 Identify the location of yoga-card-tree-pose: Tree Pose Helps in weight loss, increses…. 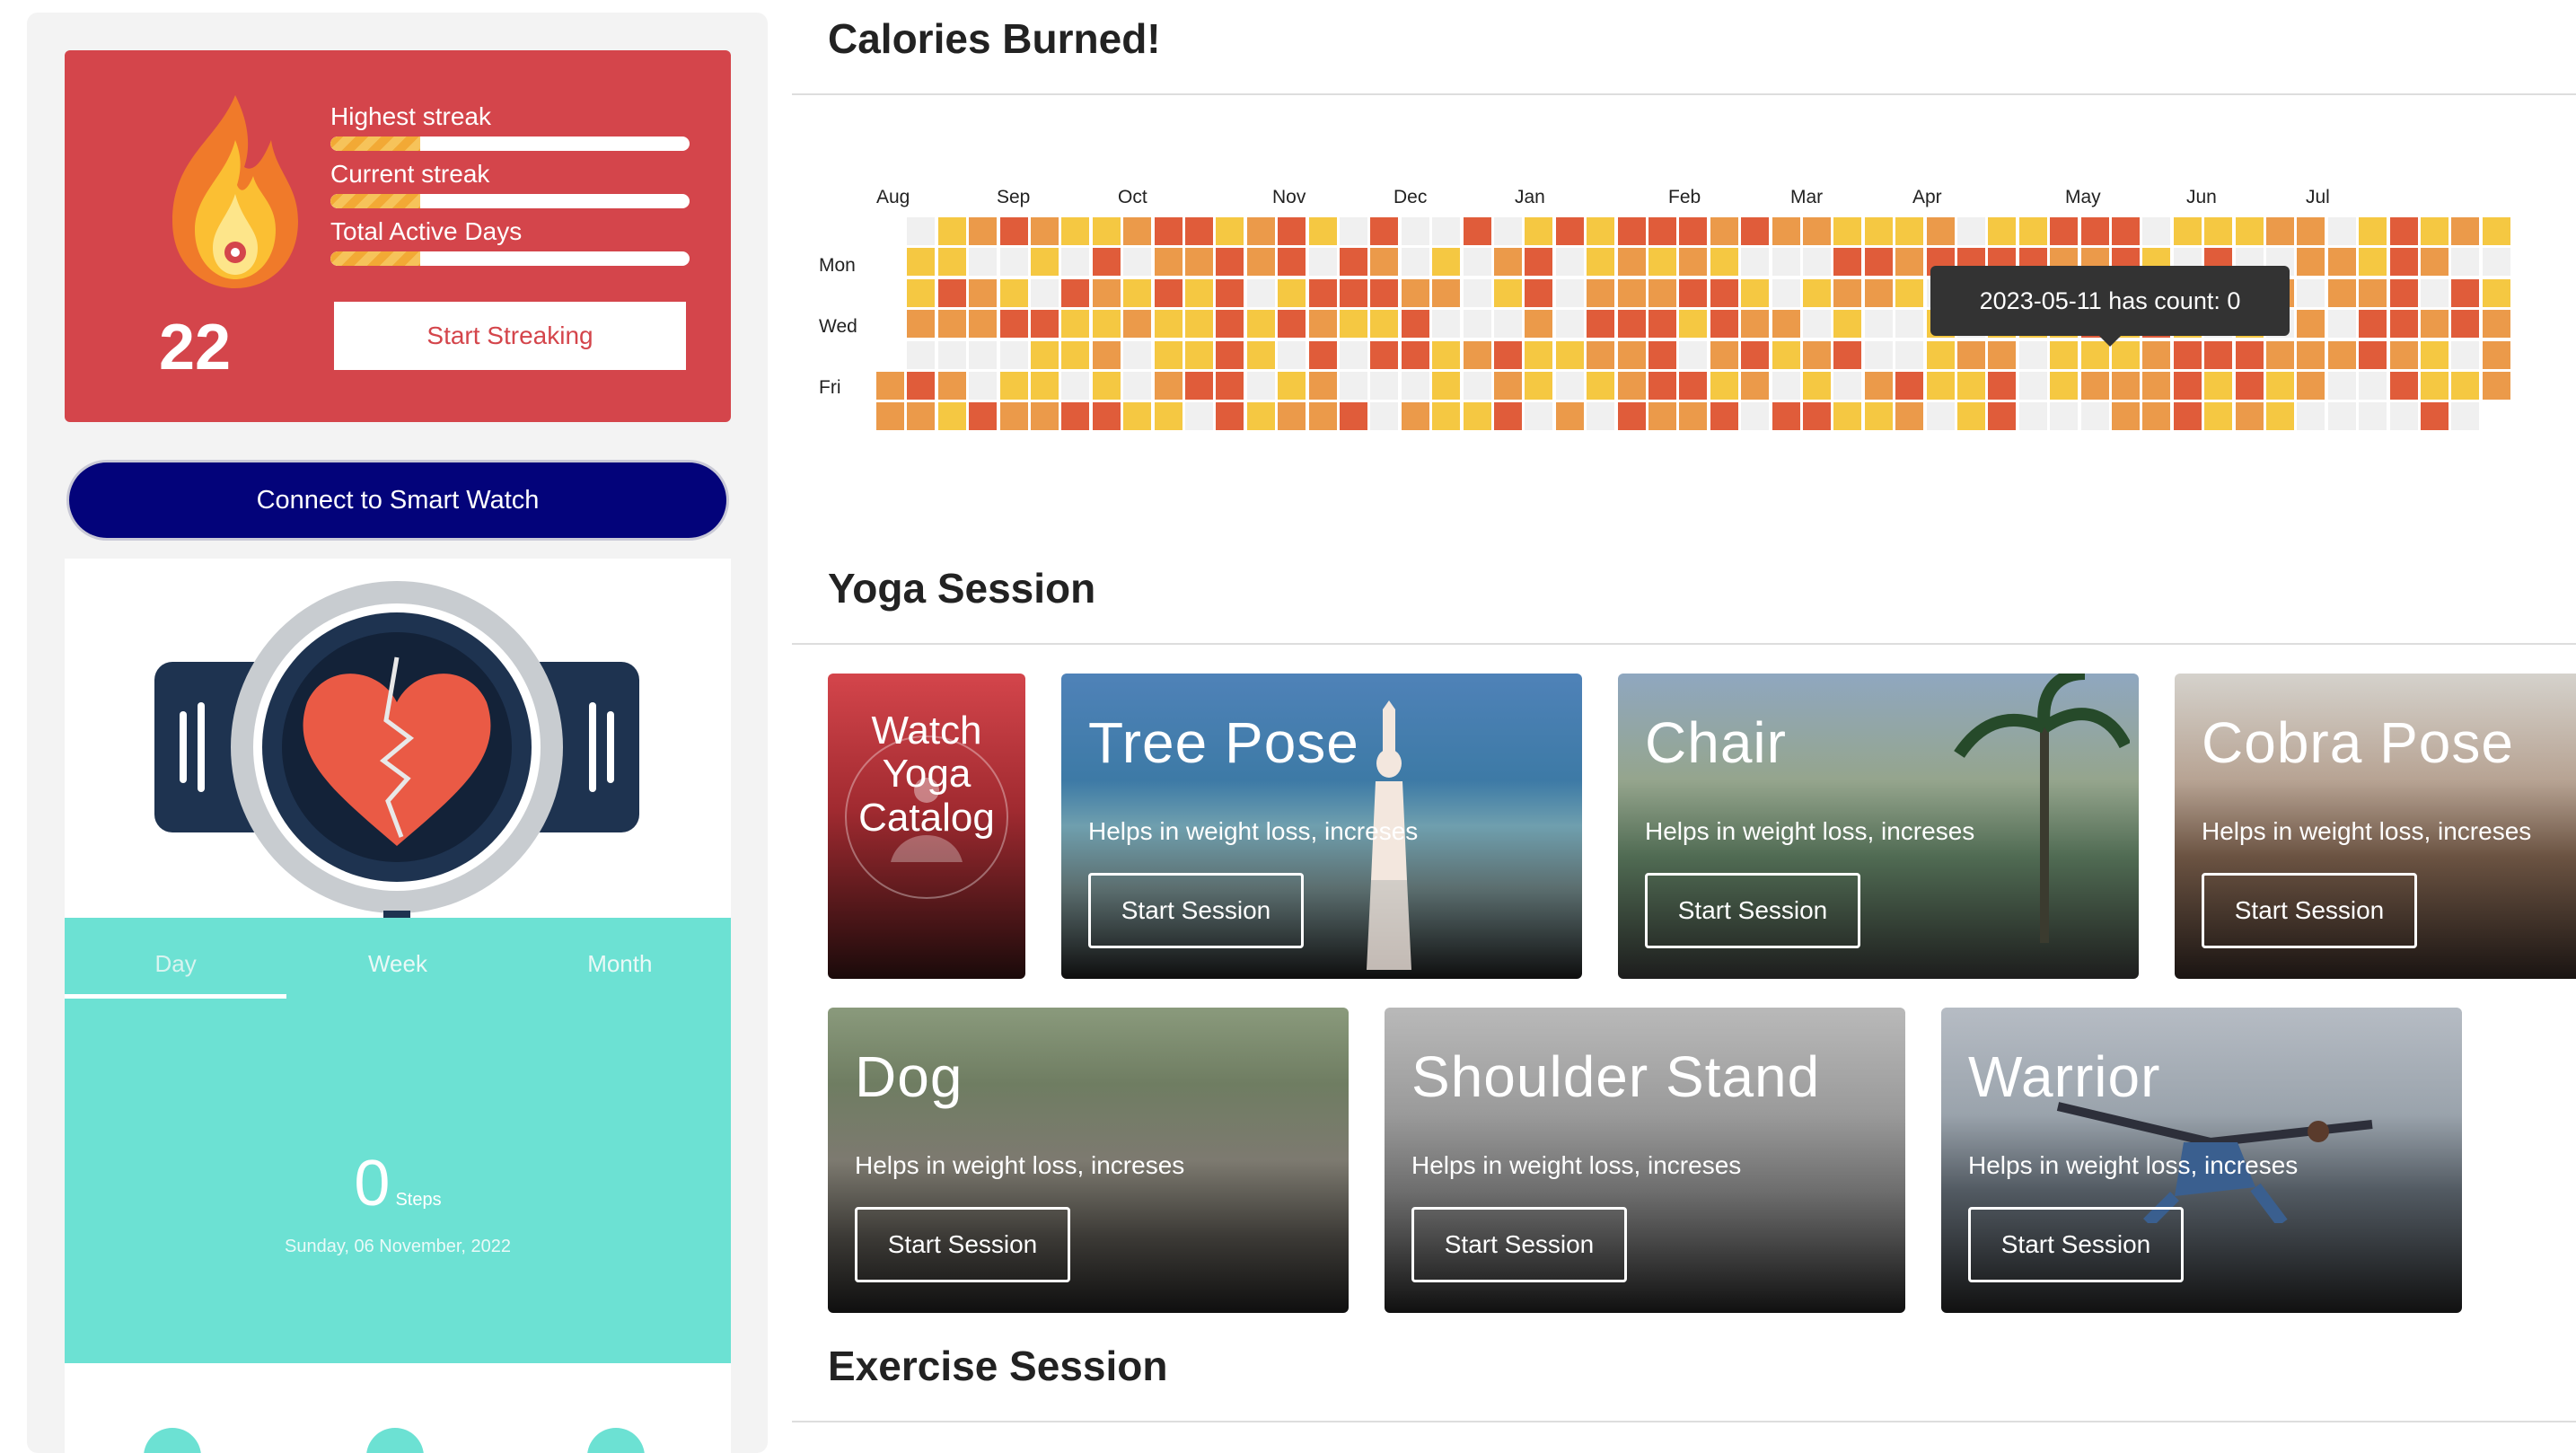
(1321, 827).